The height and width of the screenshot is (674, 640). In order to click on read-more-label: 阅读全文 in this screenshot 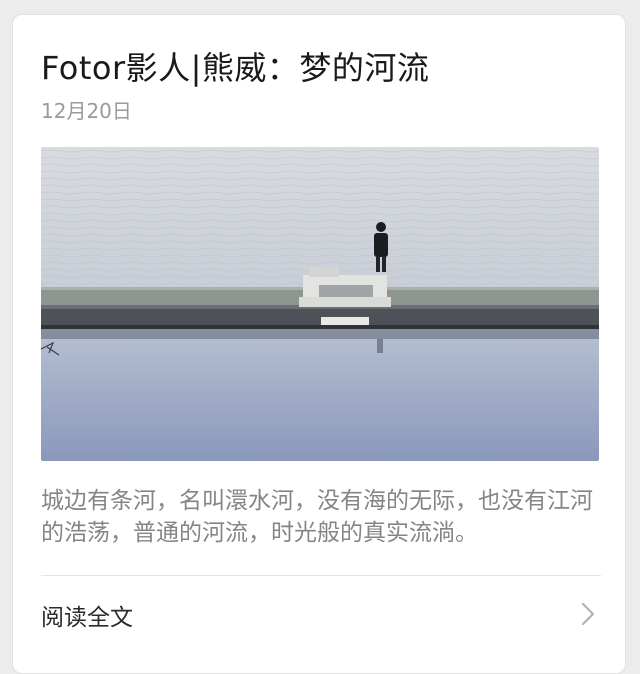, I will do `click(87, 618)`.